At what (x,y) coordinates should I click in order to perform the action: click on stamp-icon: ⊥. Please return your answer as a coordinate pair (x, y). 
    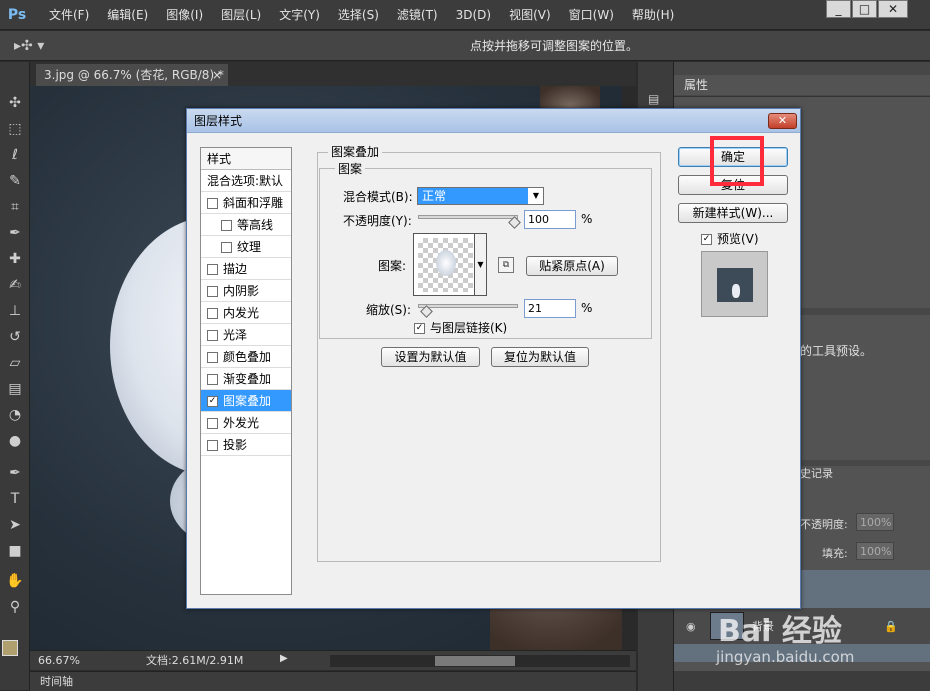
    Looking at the image, I should click on (15, 311).